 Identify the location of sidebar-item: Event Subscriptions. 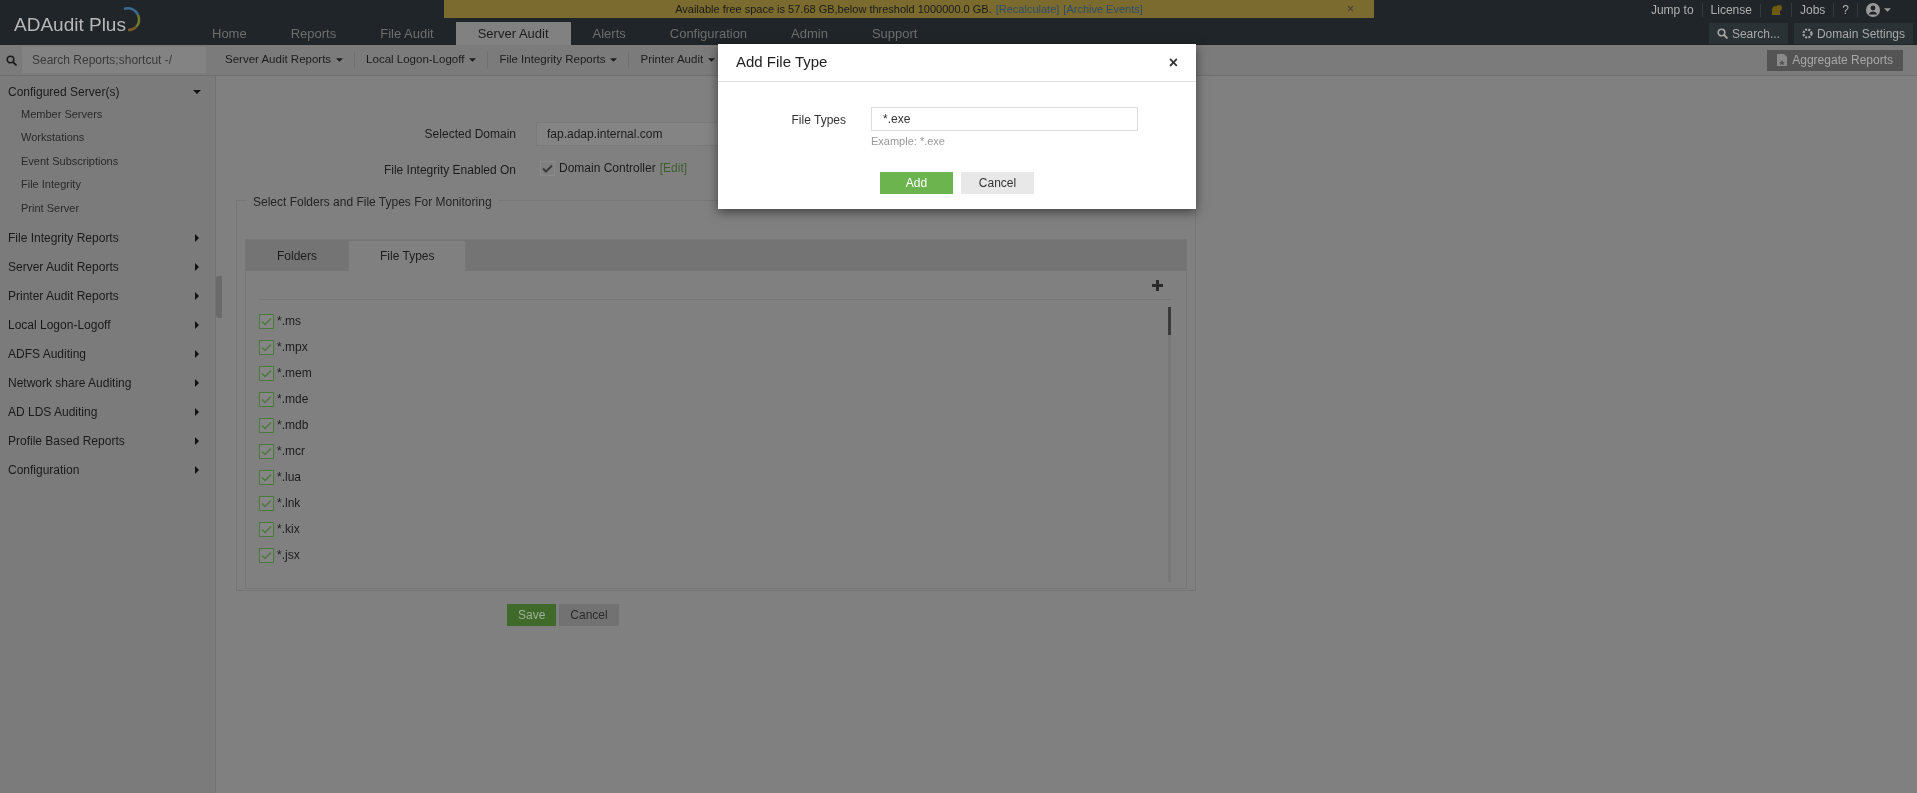
(107, 161).